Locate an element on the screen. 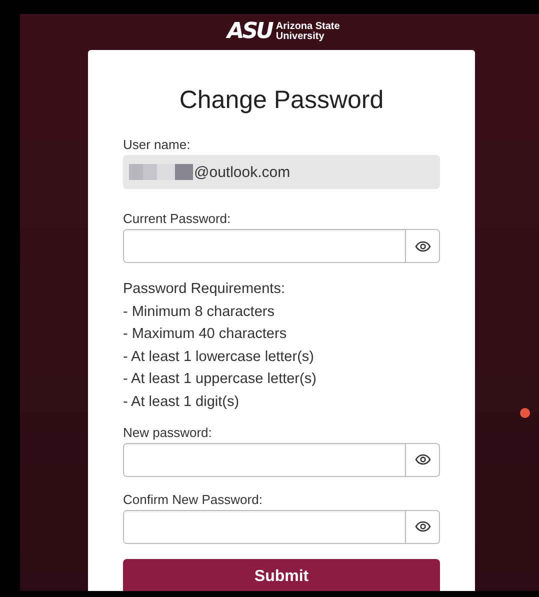 This screenshot has width=539, height=597. requirement-item: - Minimum 8 characters is located at coordinates (199, 312).